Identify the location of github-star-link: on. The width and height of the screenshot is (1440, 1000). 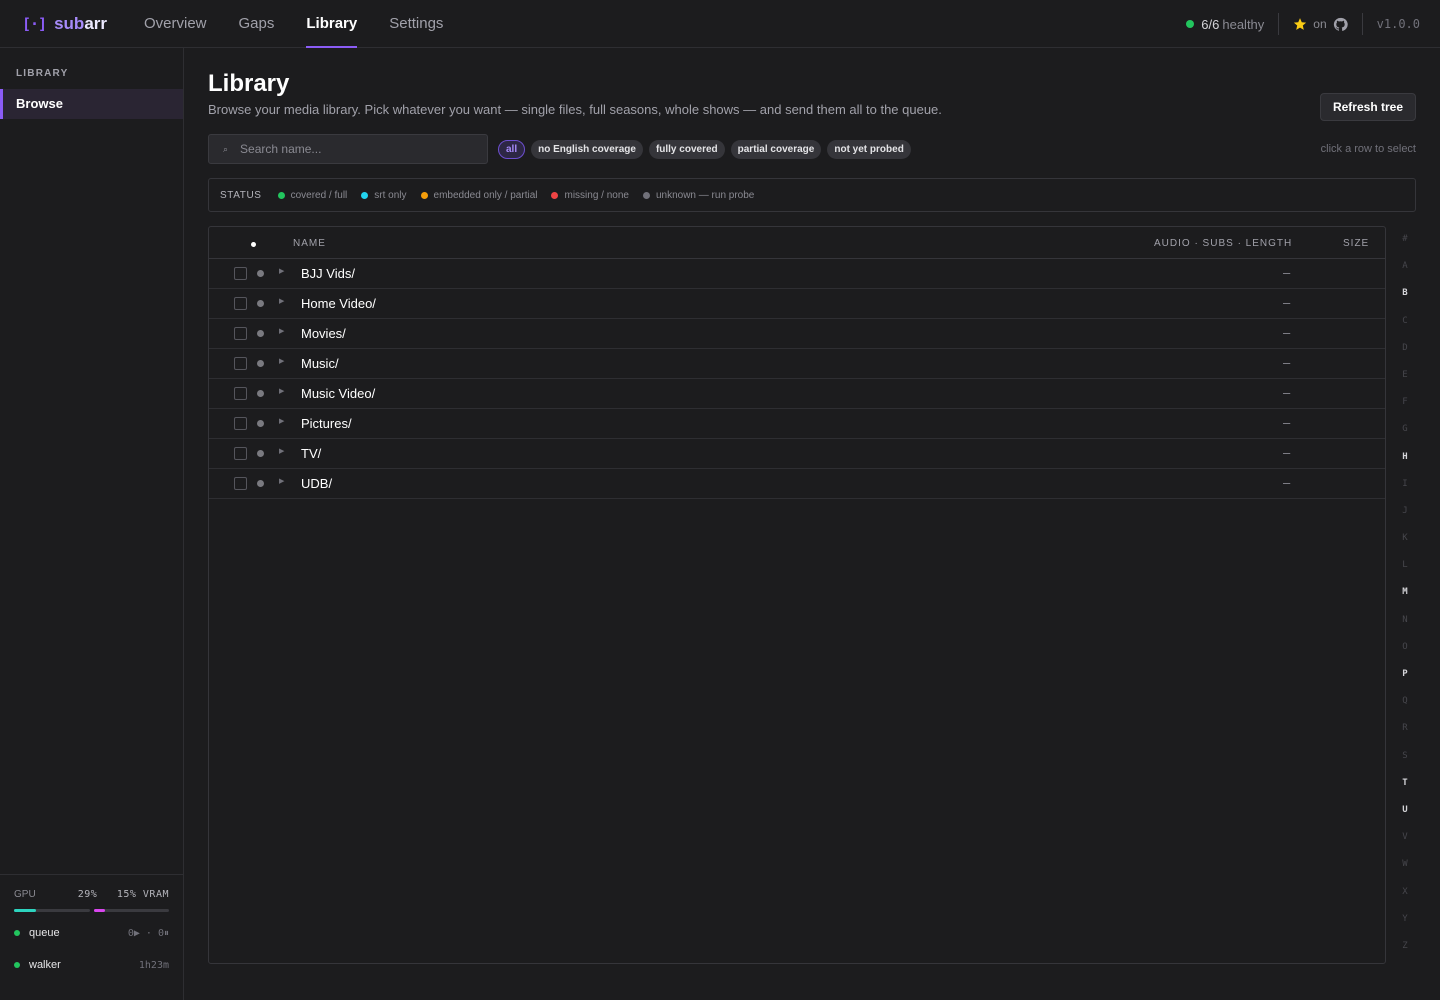
(1321, 24).